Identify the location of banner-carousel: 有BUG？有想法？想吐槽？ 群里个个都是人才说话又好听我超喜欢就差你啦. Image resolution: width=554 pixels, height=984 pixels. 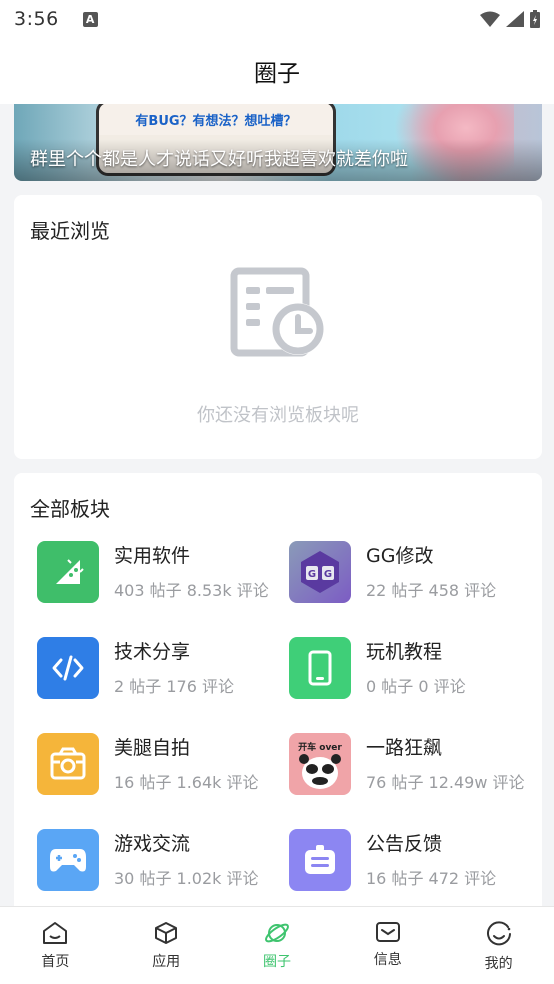
(278, 142).